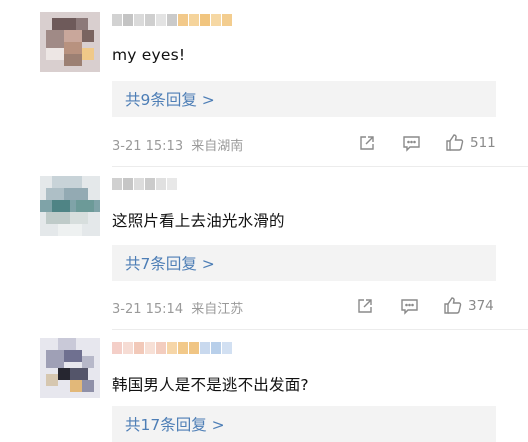  What do you see at coordinates (148, 146) in the screenshot?
I see `timestamp: 3-21 15:13` at bounding box center [148, 146].